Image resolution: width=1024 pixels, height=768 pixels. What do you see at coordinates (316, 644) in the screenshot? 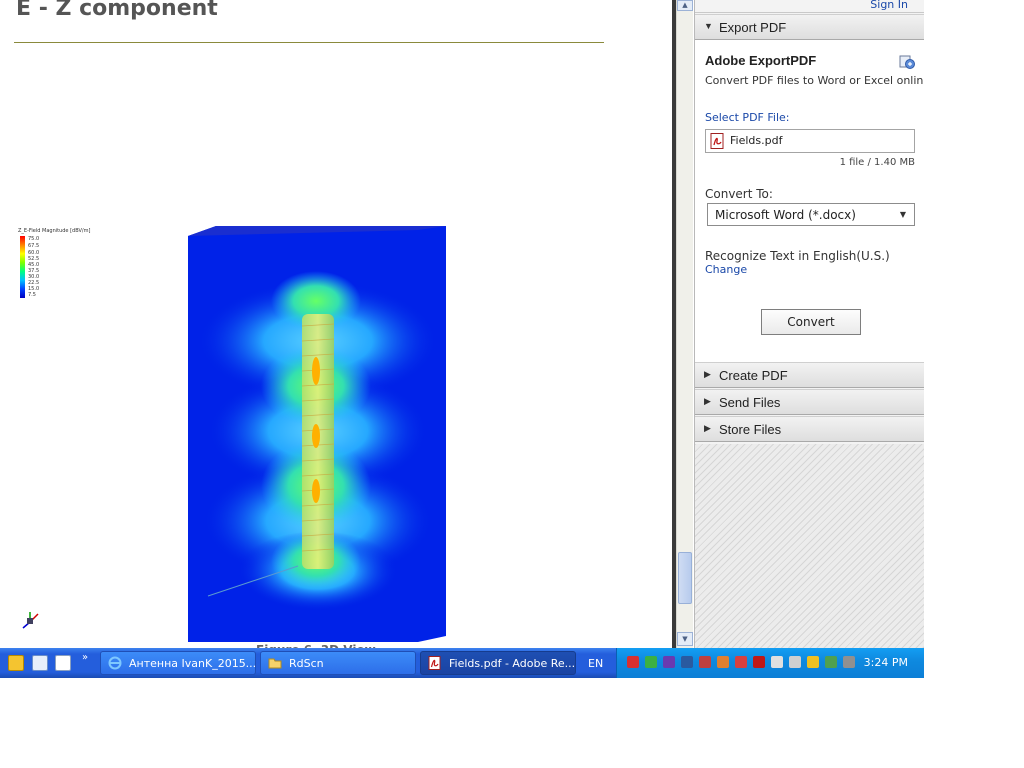
I see `figure-caption: Figure 6. 3D View` at bounding box center [316, 644].